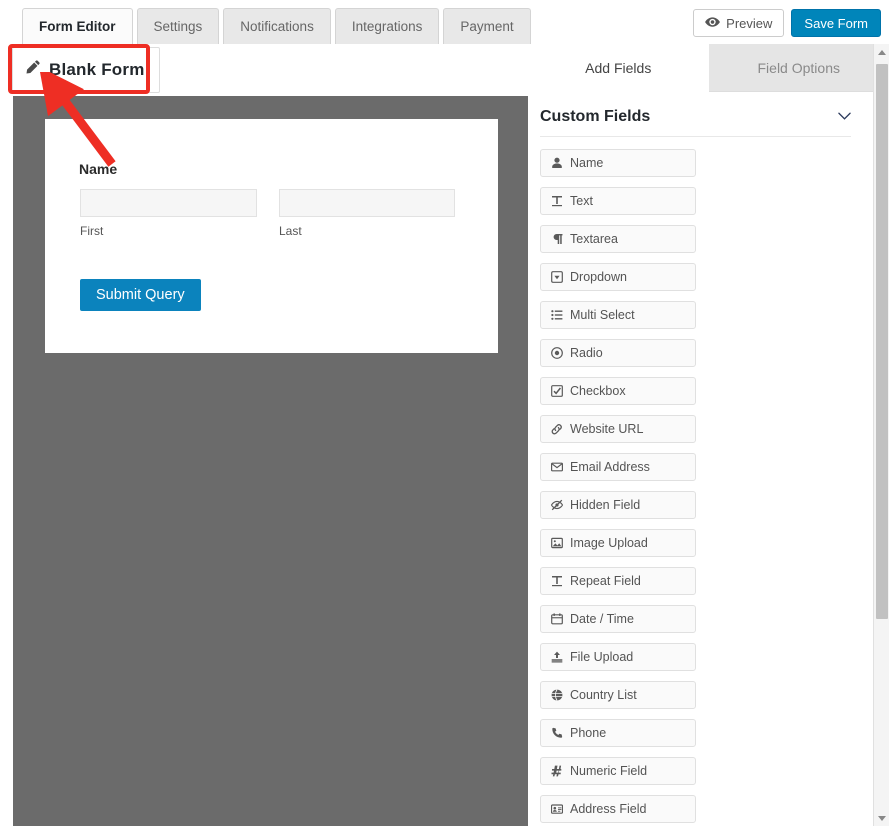  Describe the element at coordinates (581, 201) in the screenshot. I see `field-button-label: Text` at that location.